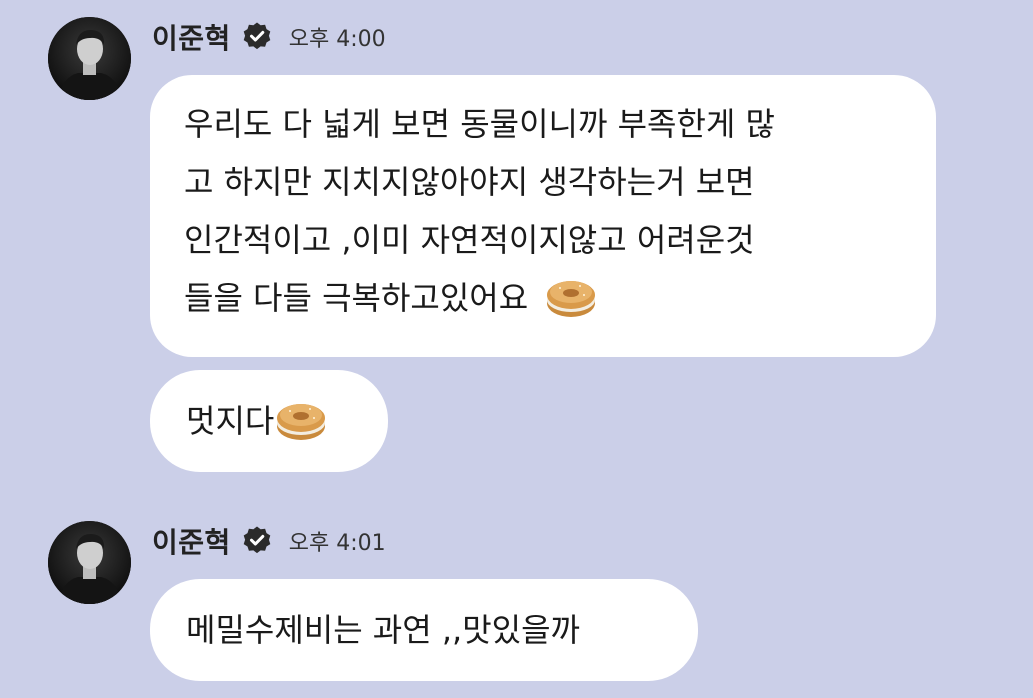 This screenshot has width=1033, height=698. I want to click on message-text: 멋지다, so click(230, 421).